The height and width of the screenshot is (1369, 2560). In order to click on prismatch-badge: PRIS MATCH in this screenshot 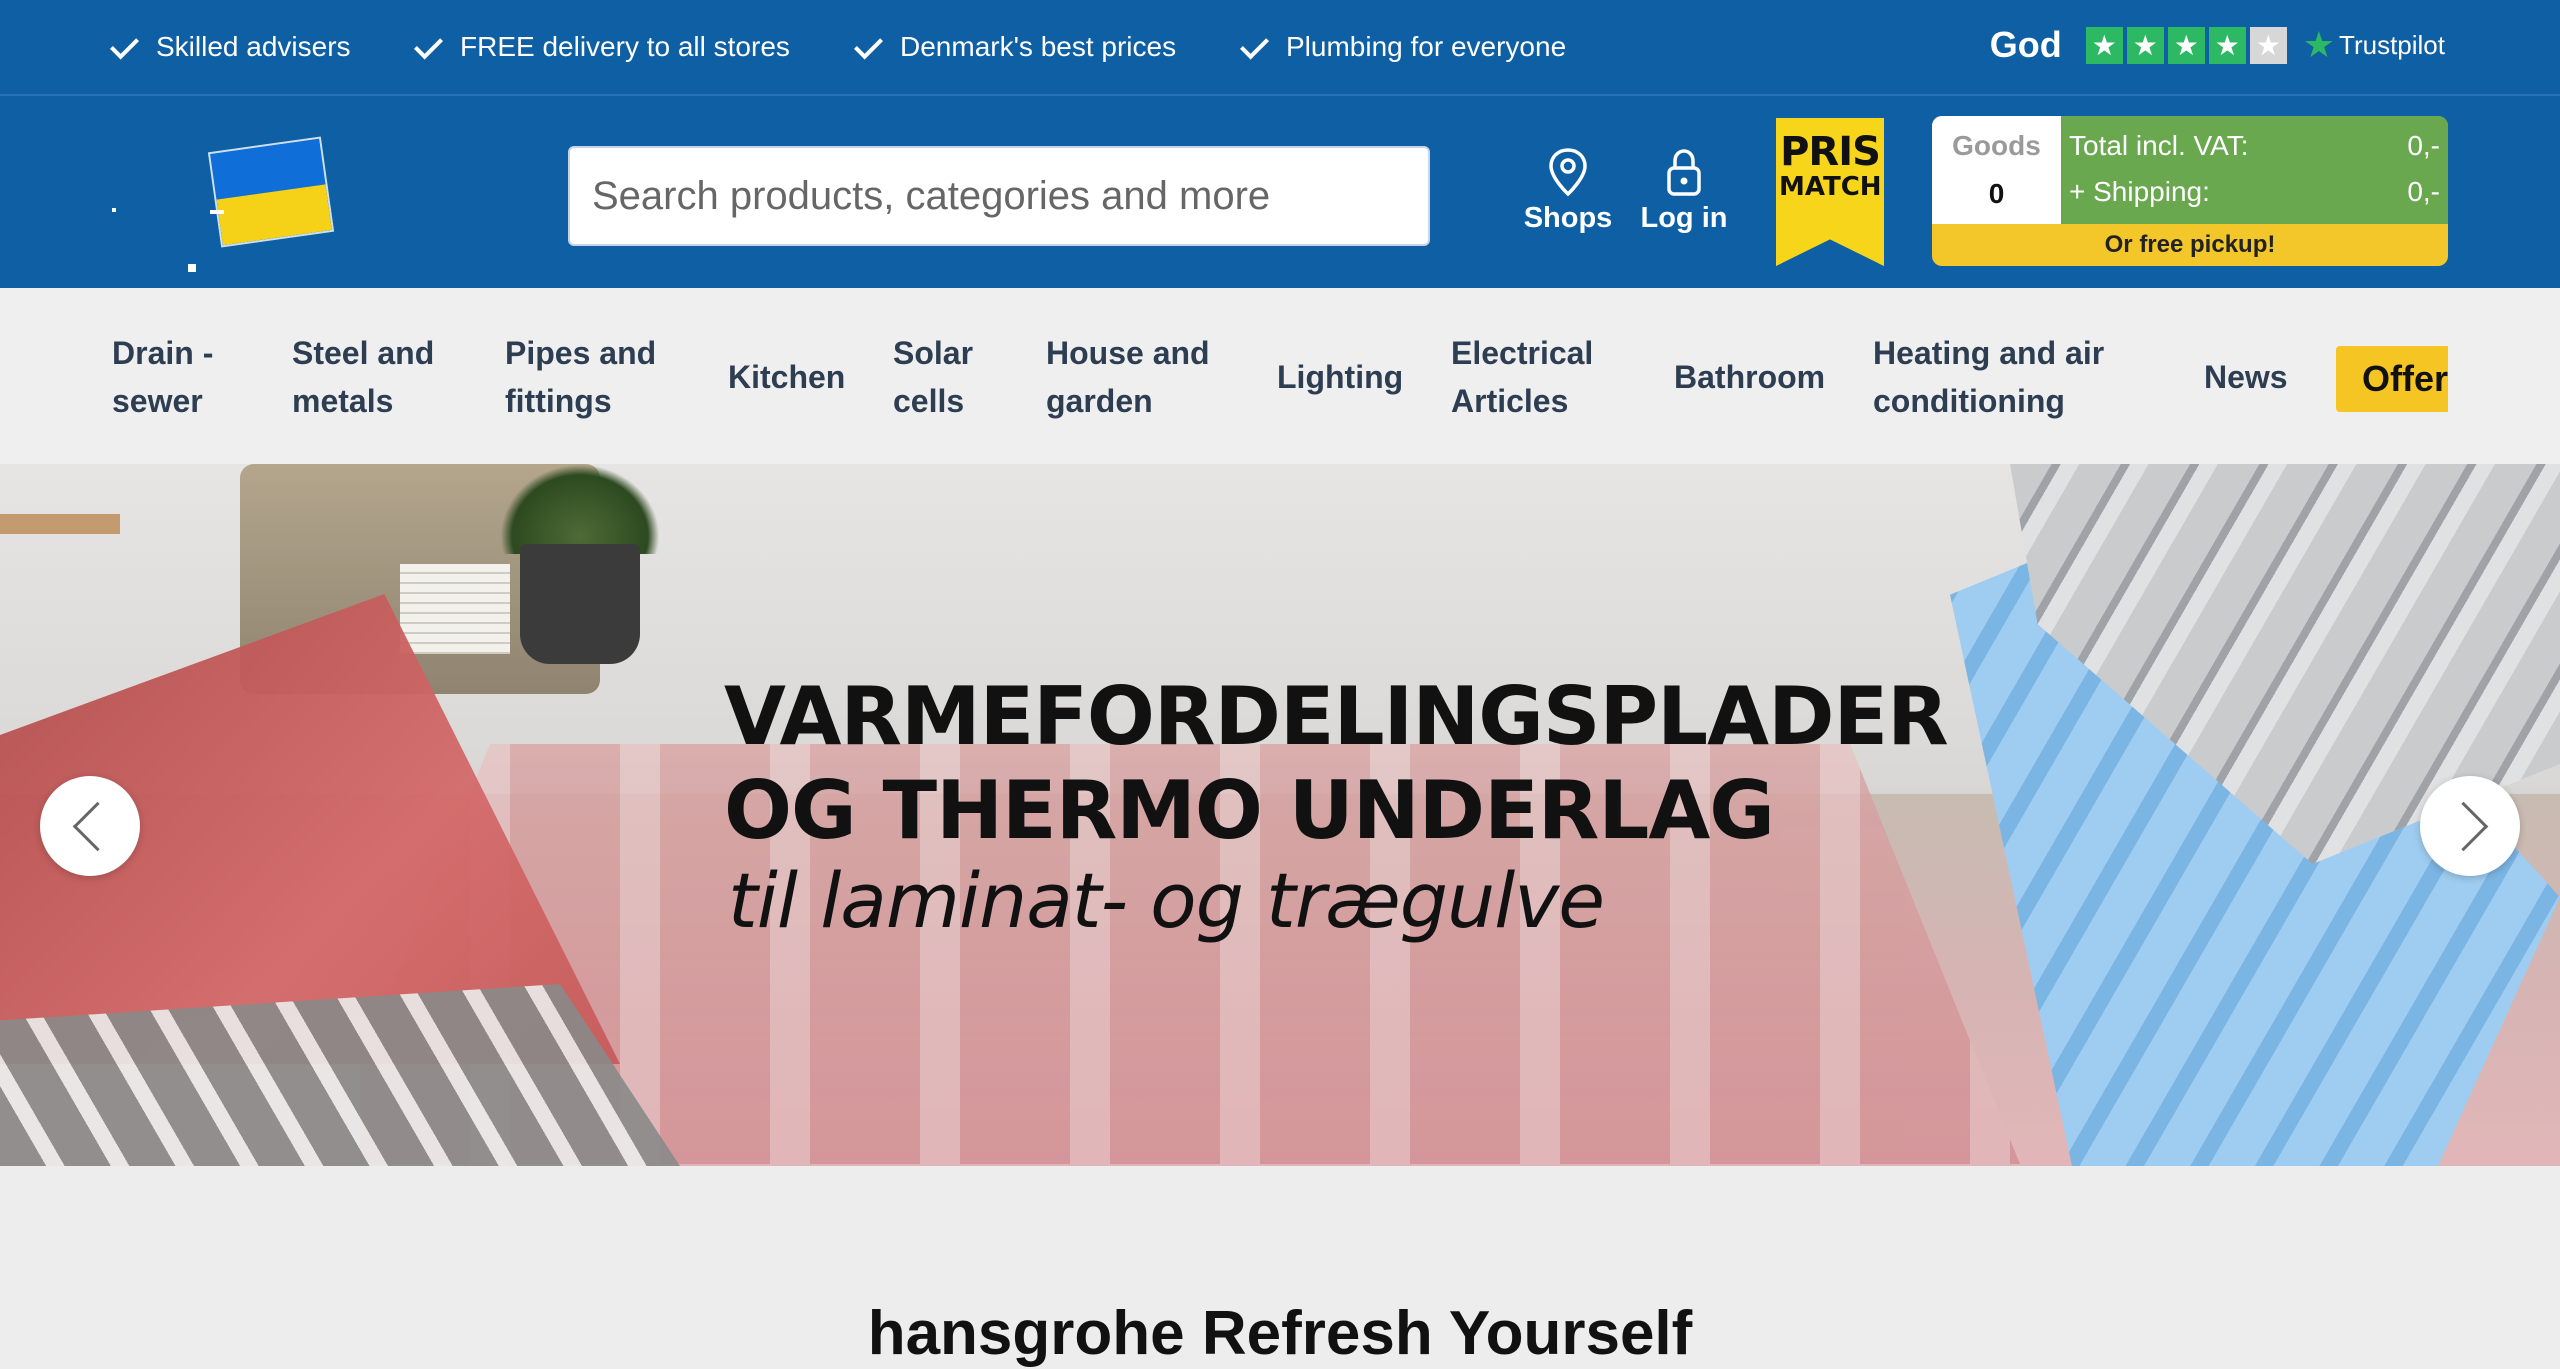, I will do `click(1830, 192)`.